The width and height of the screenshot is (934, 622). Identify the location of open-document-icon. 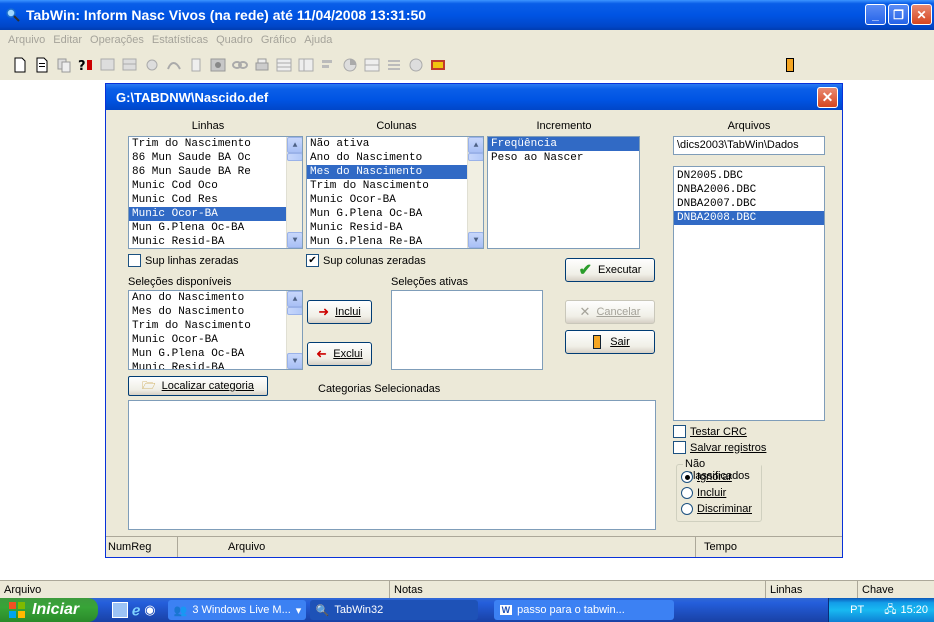
(42, 65).